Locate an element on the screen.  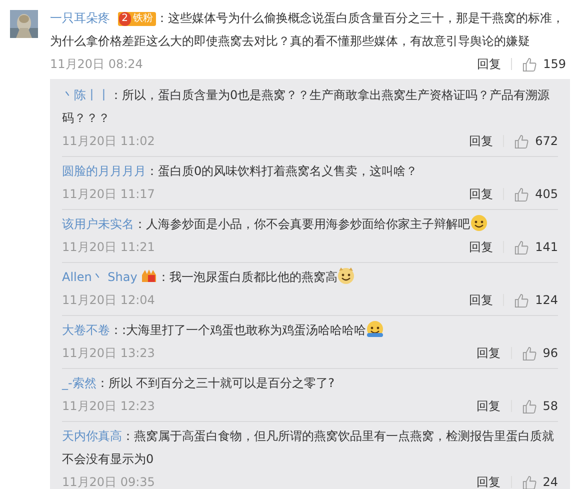
dog-face-icon is located at coordinates (346, 276).